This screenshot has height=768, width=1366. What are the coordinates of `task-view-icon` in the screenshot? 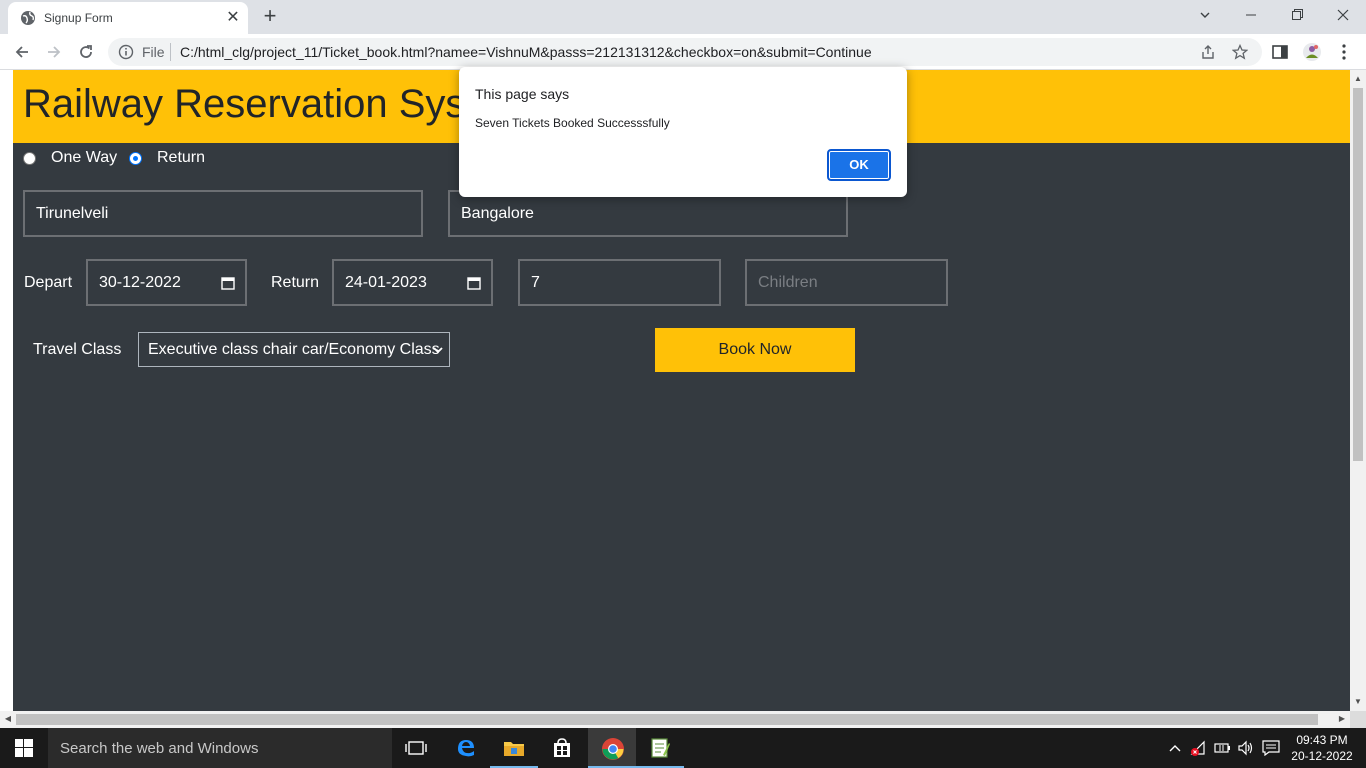 It's located at (416, 748).